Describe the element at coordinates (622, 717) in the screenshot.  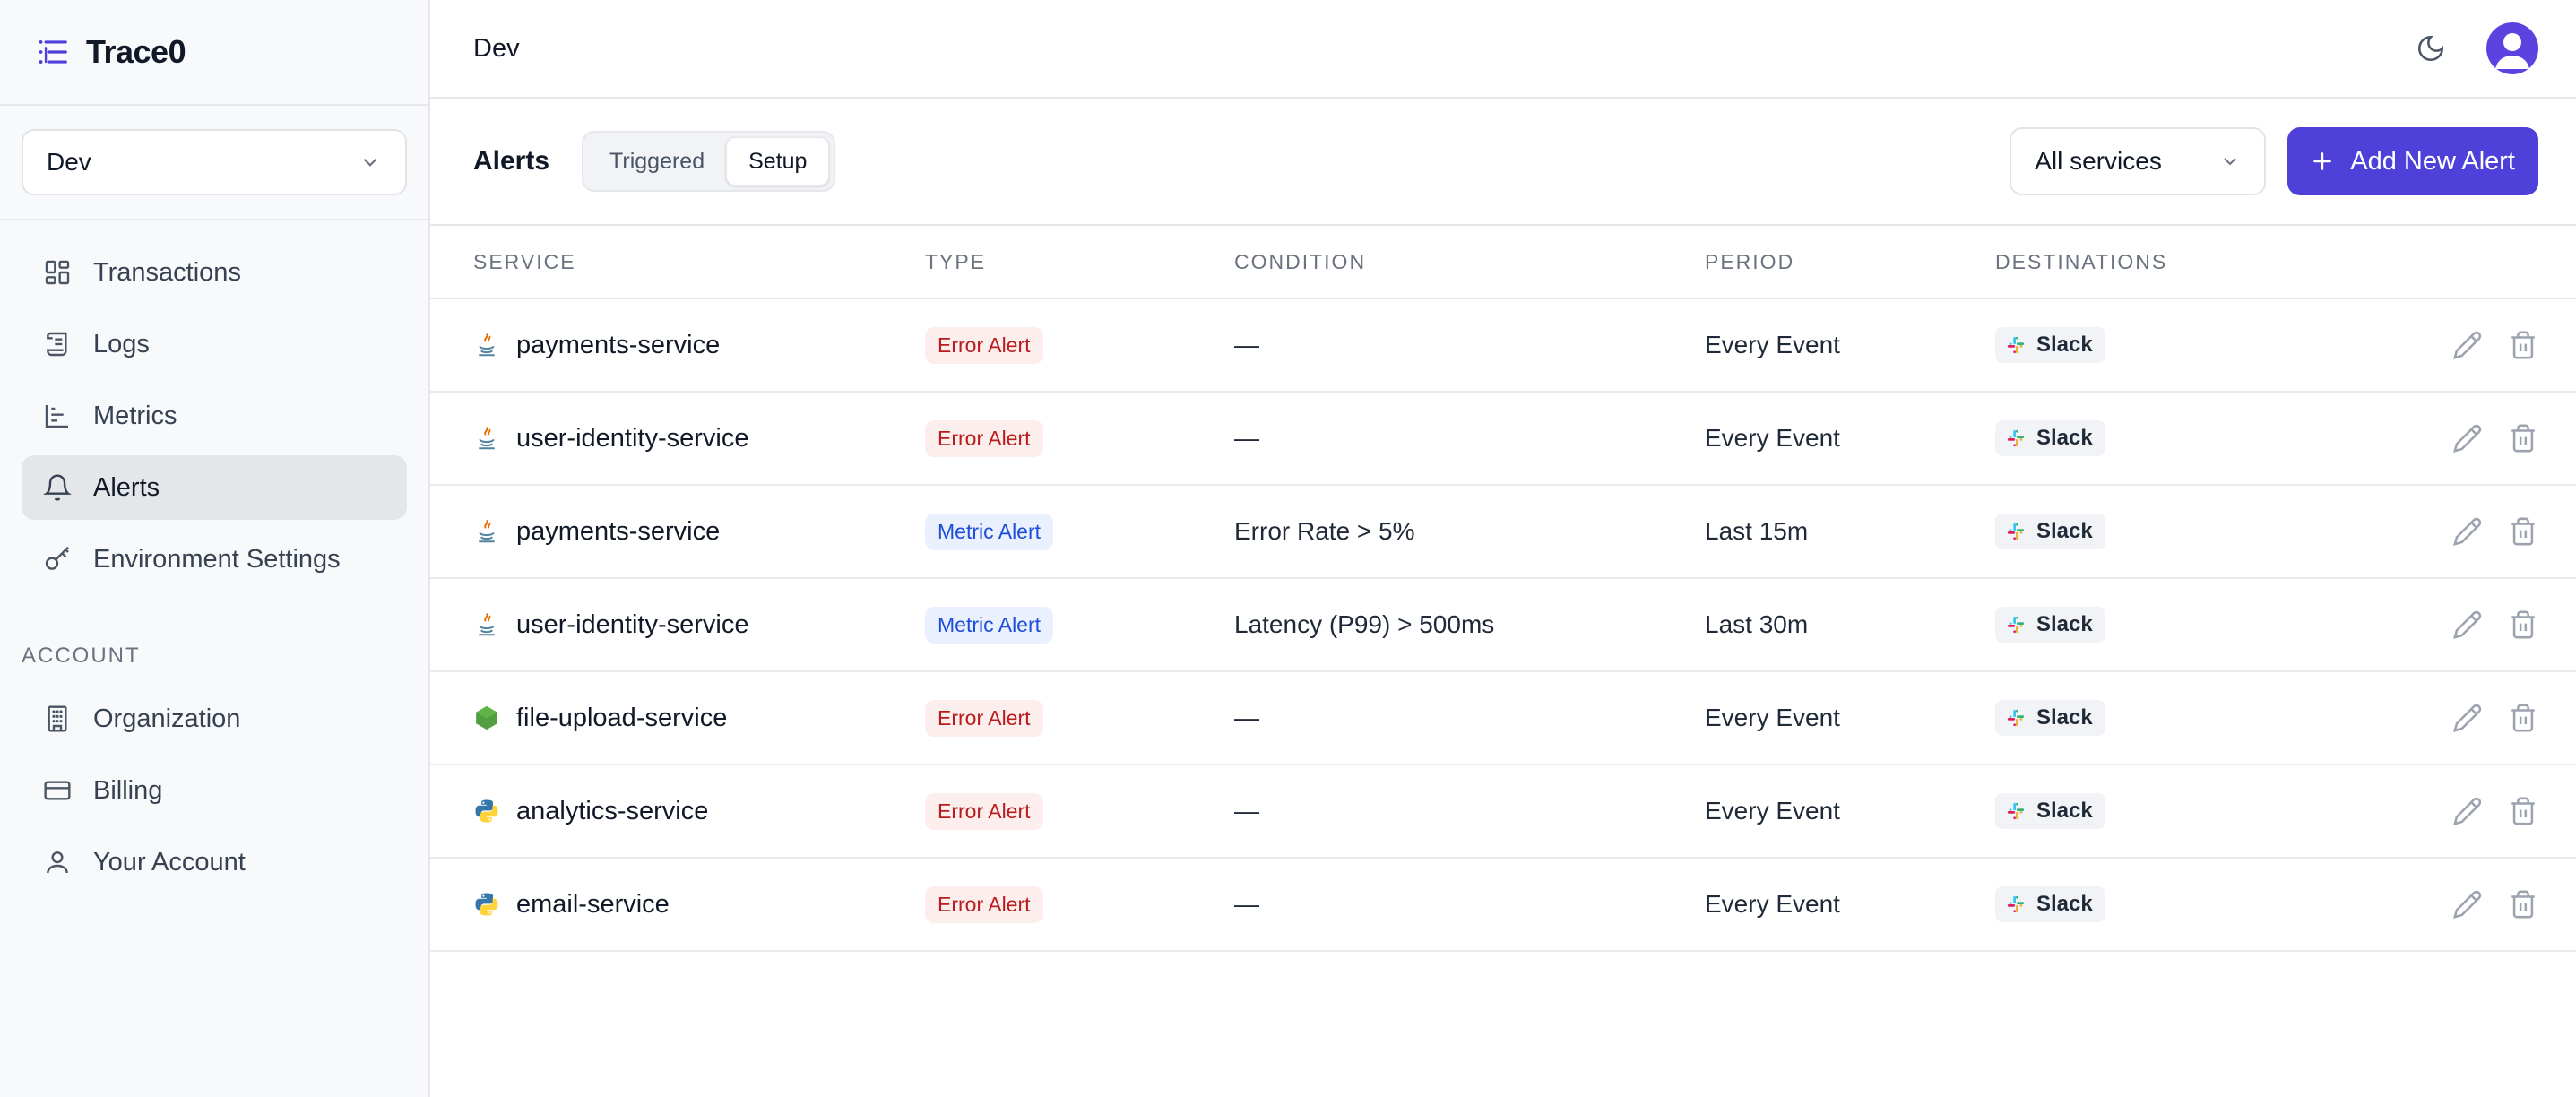
I see `service-name: file-upload-service` at that location.